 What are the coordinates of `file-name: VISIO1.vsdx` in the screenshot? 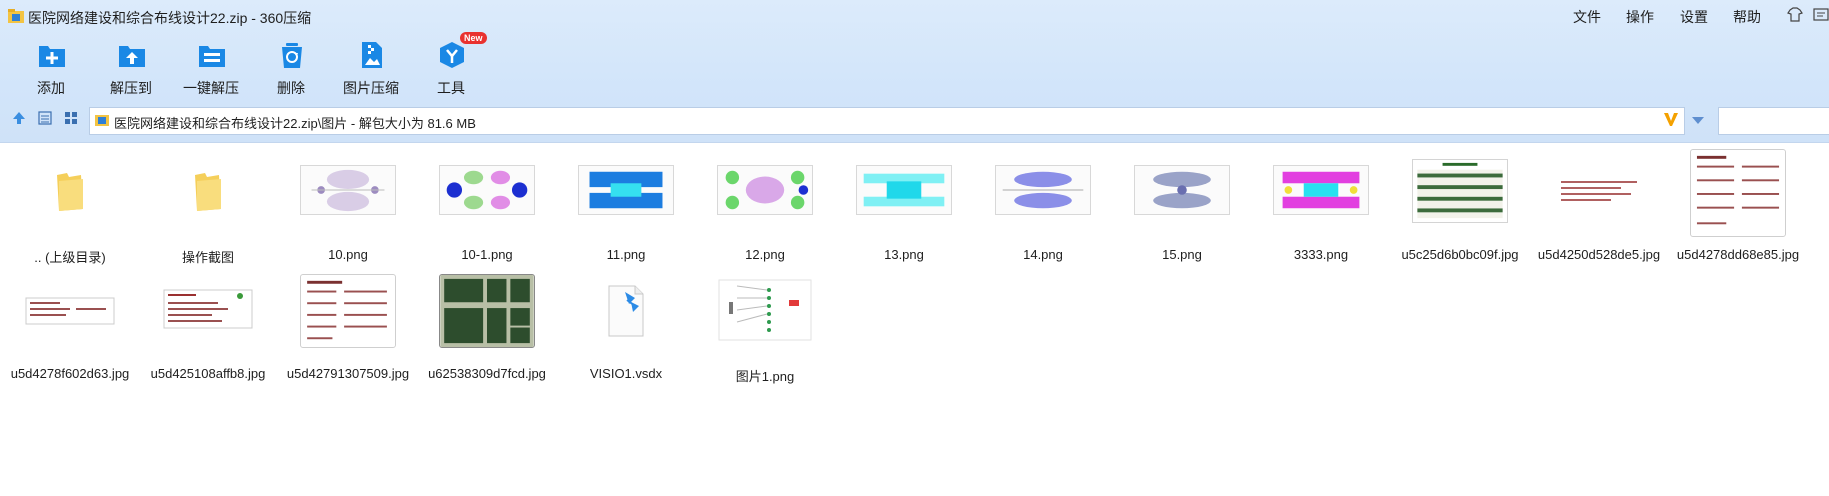 It's located at (626, 373).